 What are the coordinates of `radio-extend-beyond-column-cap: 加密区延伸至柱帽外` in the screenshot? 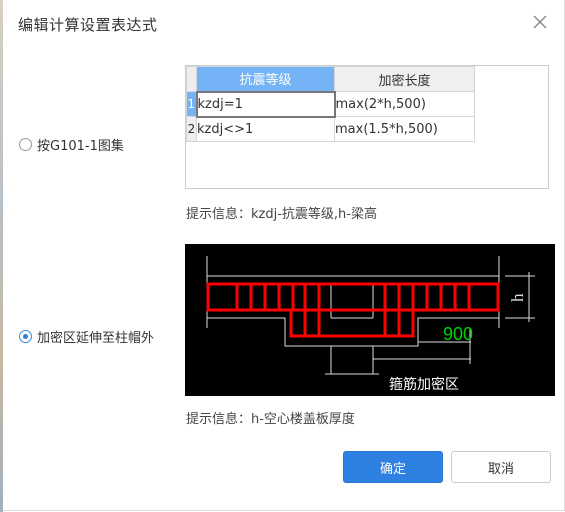 It's located at (86, 336).